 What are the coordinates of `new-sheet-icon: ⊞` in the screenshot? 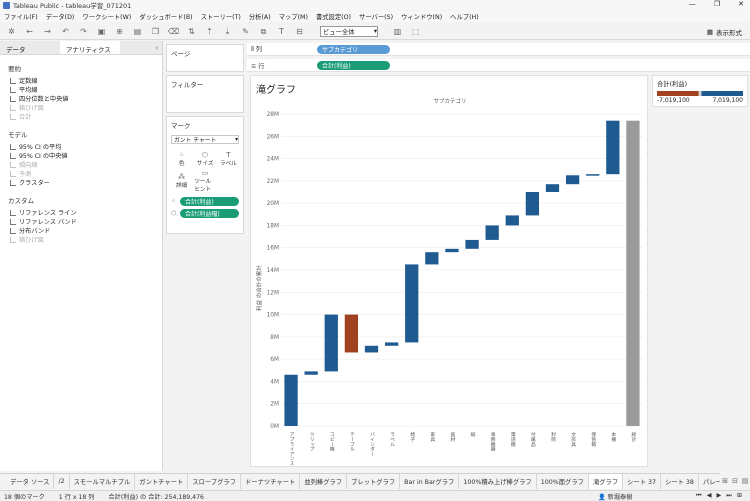 It's located at (725, 481).